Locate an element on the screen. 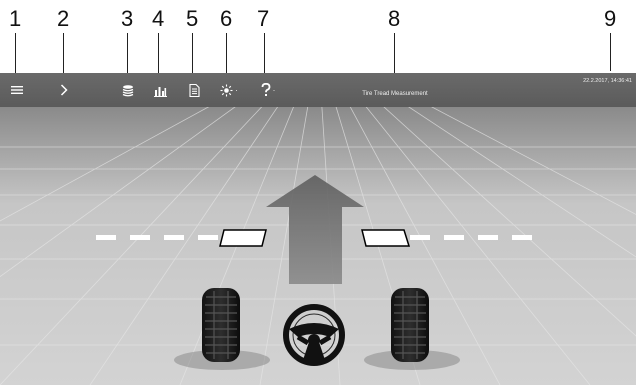 The image size is (636, 385). layers-icon is located at coordinates (128, 90).